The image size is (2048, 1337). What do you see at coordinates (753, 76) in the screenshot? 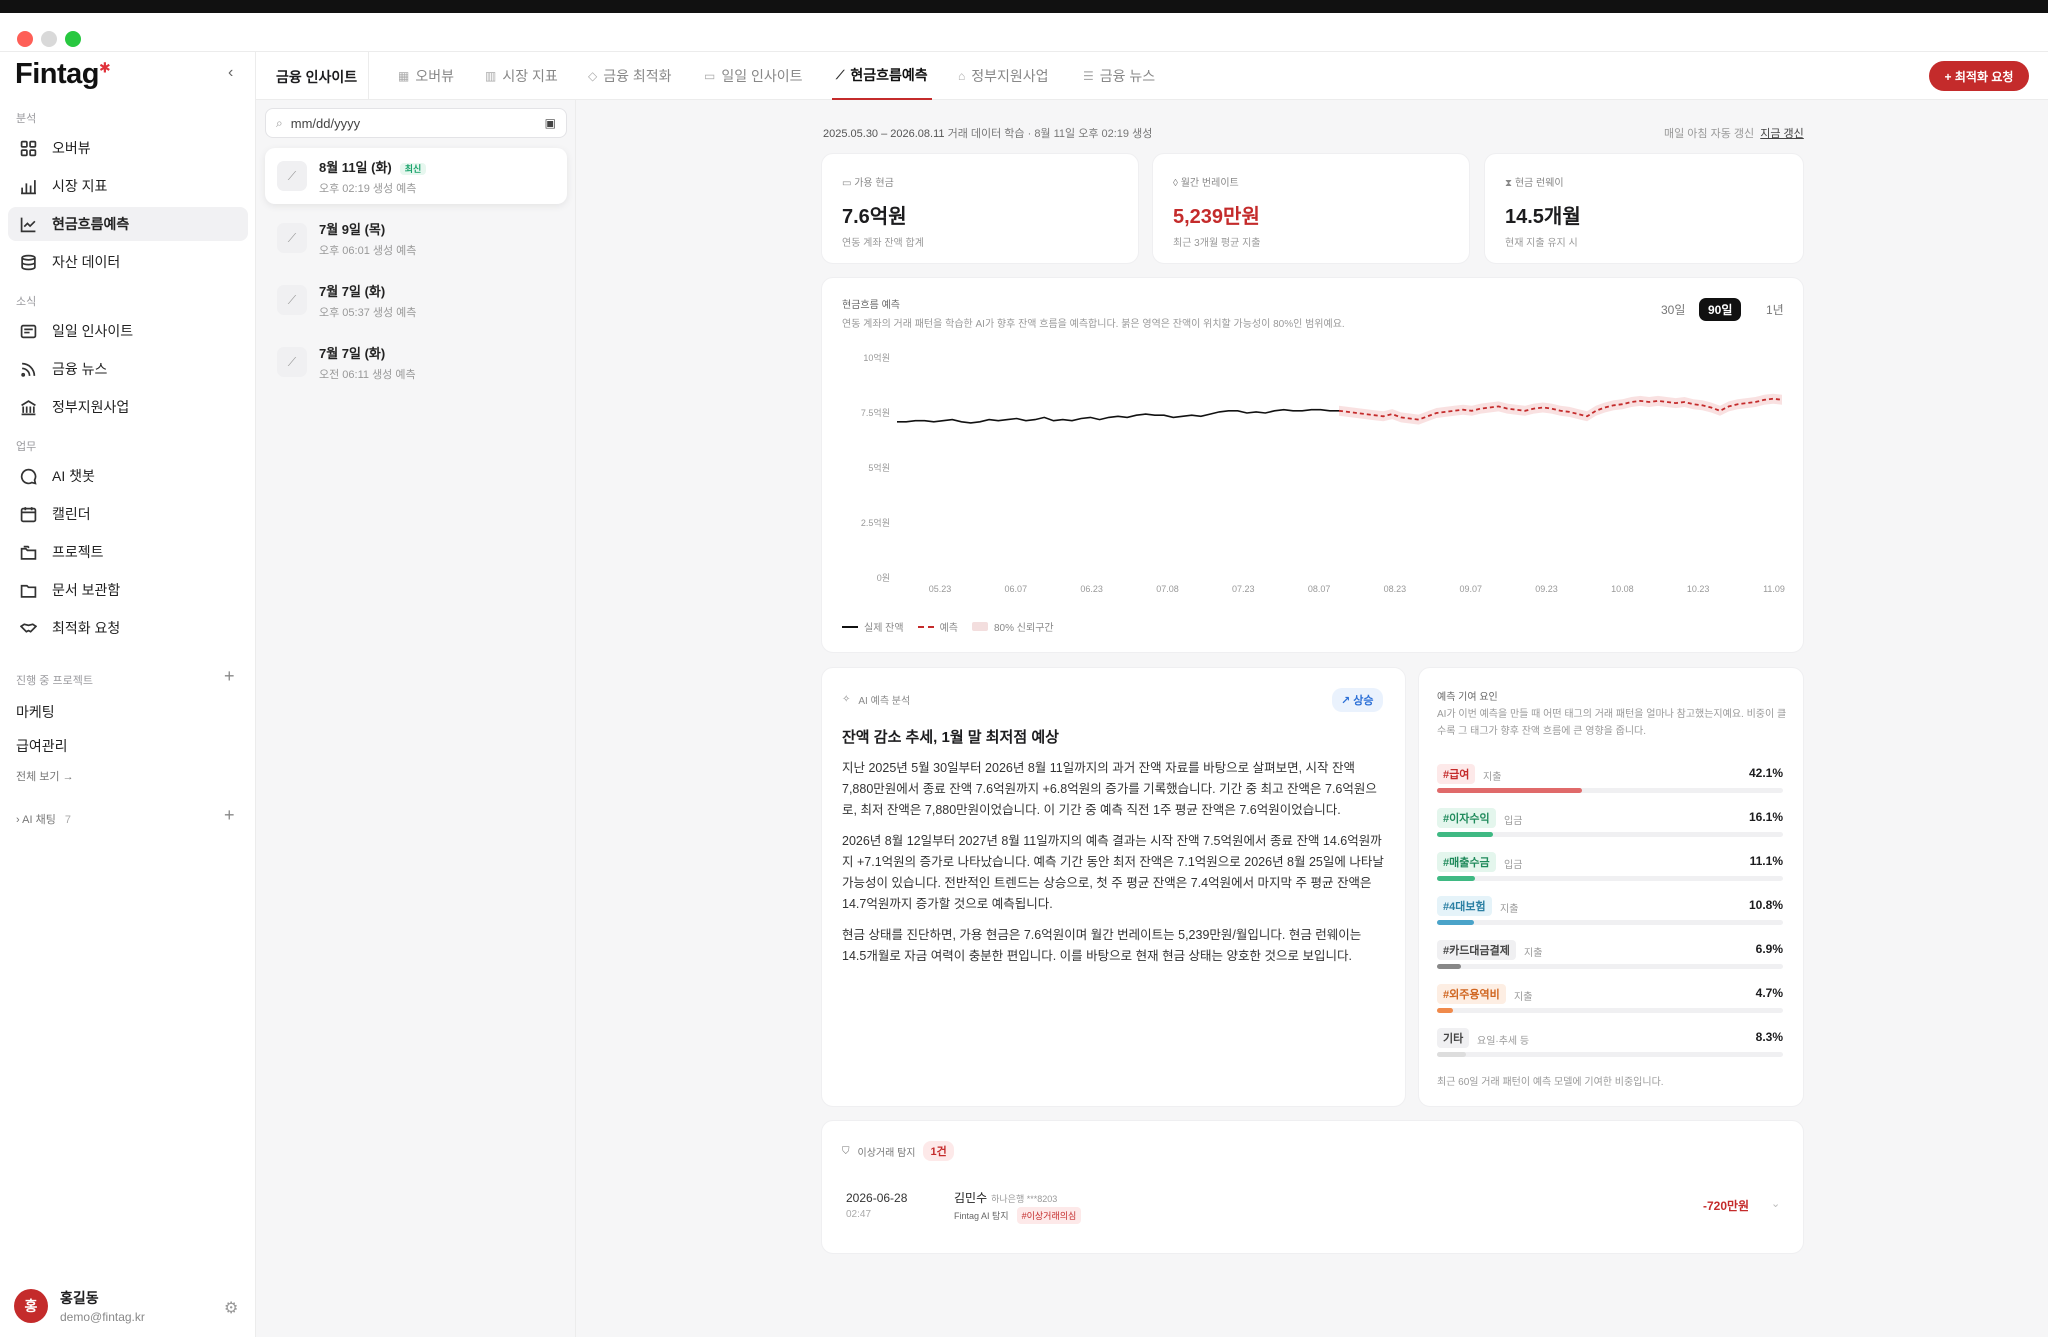
I see `tab-daily-insight: ▭ 일일 인사이트` at bounding box center [753, 76].